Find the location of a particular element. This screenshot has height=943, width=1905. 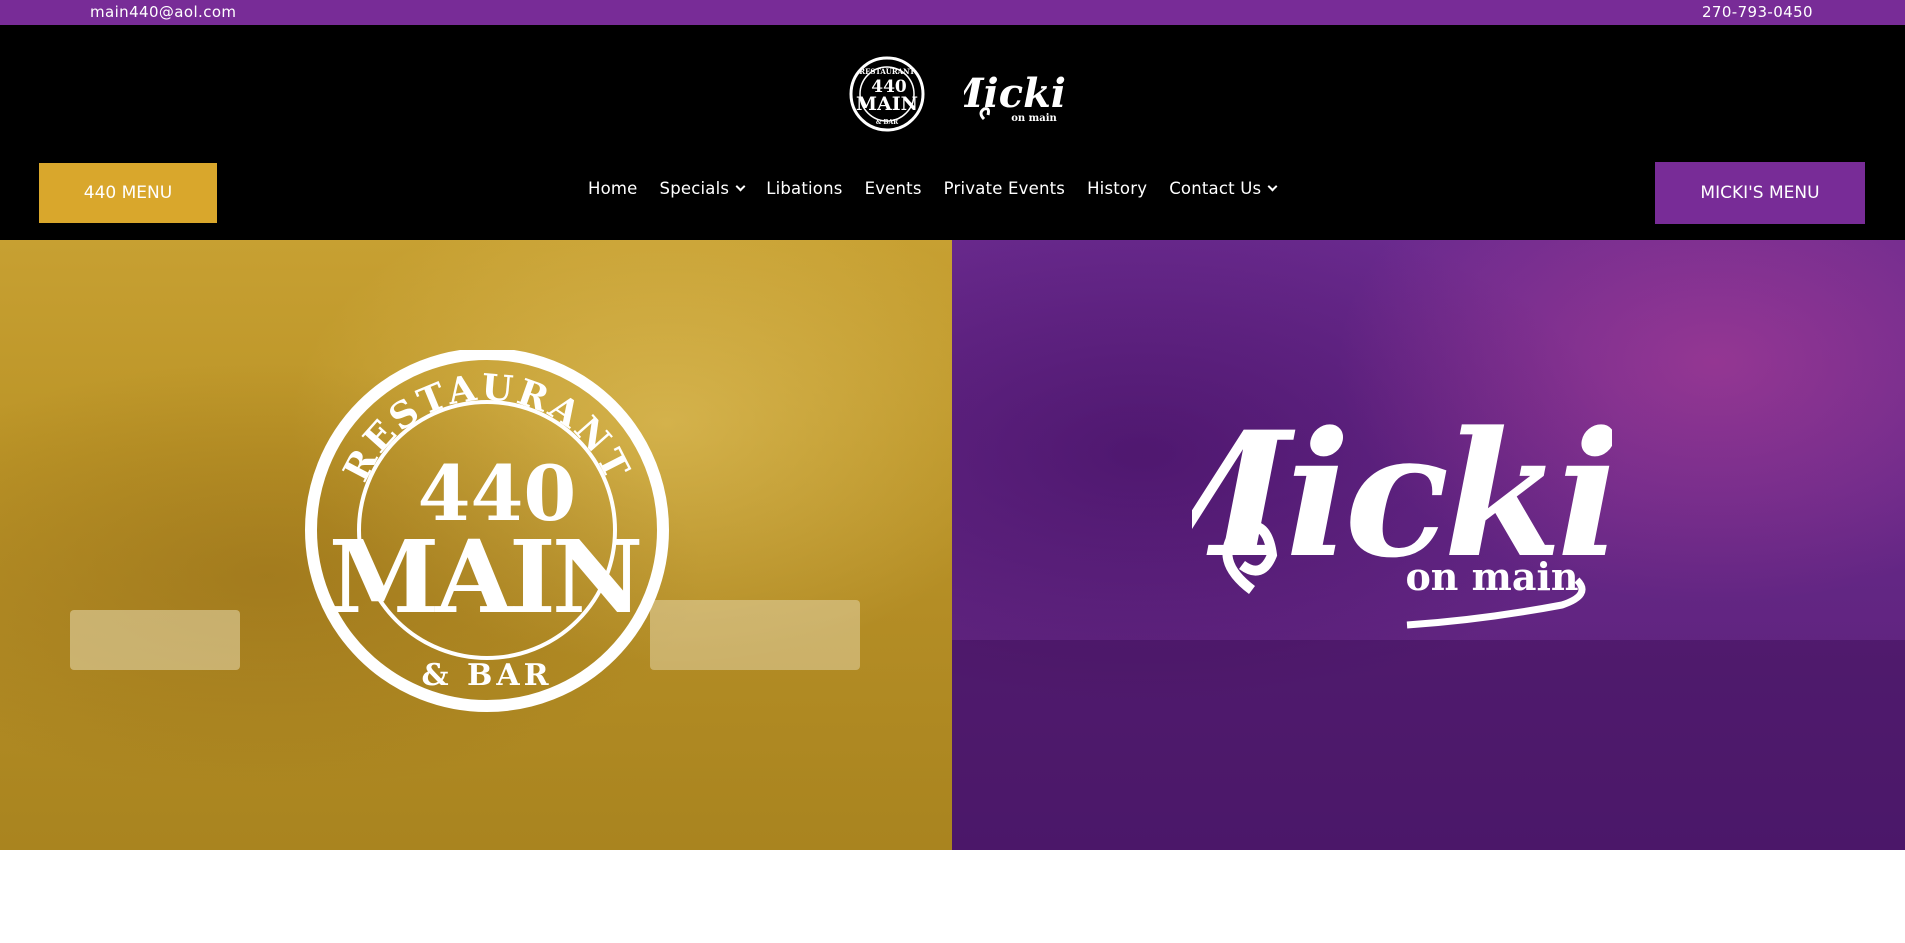

background-table is located at coordinates (155, 640).